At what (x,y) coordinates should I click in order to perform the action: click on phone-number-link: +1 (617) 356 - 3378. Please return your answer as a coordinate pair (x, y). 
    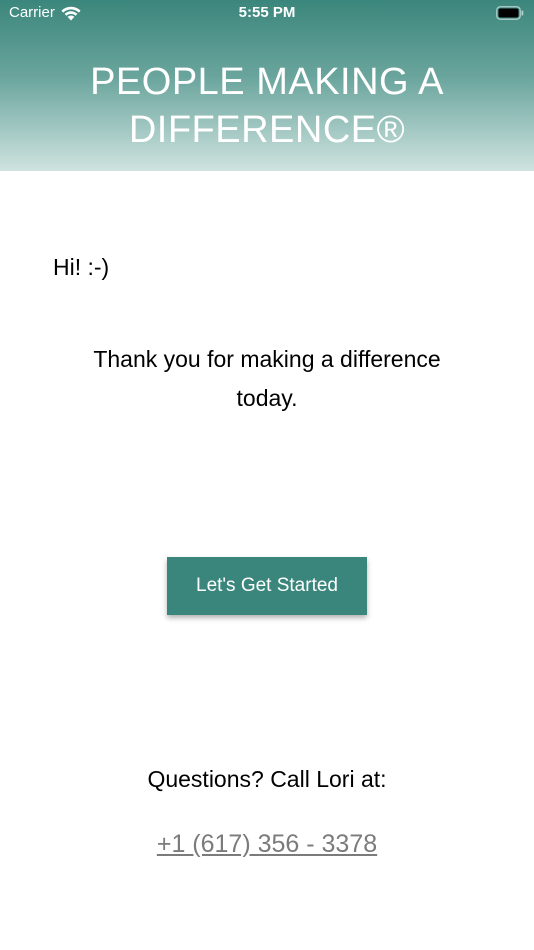
    Looking at the image, I should click on (267, 844).